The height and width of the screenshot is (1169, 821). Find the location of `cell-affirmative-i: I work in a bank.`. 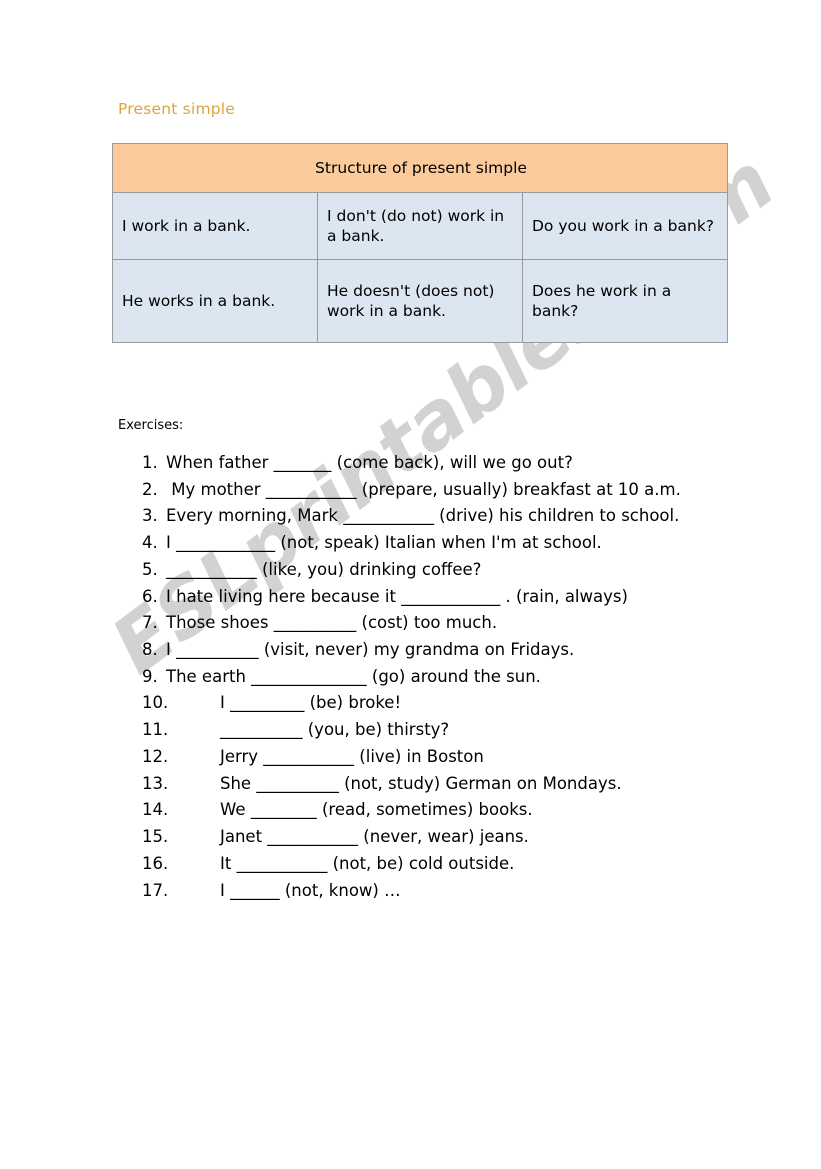

cell-affirmative-i: I work in a bank. is located at coordinates (215, 226).